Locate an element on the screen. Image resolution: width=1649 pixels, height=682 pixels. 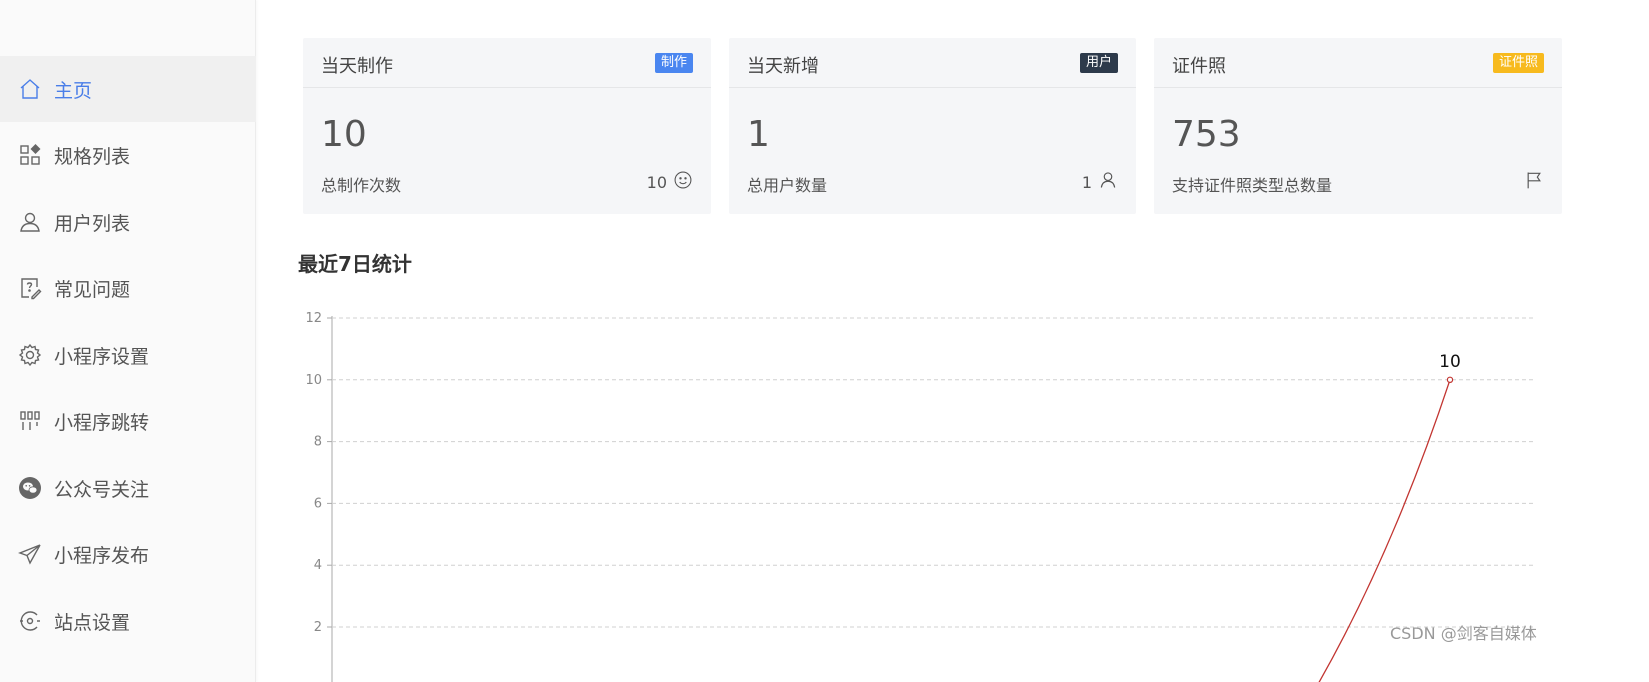
sidebar-item-home: 主页 is located at coordinates (128, 89).